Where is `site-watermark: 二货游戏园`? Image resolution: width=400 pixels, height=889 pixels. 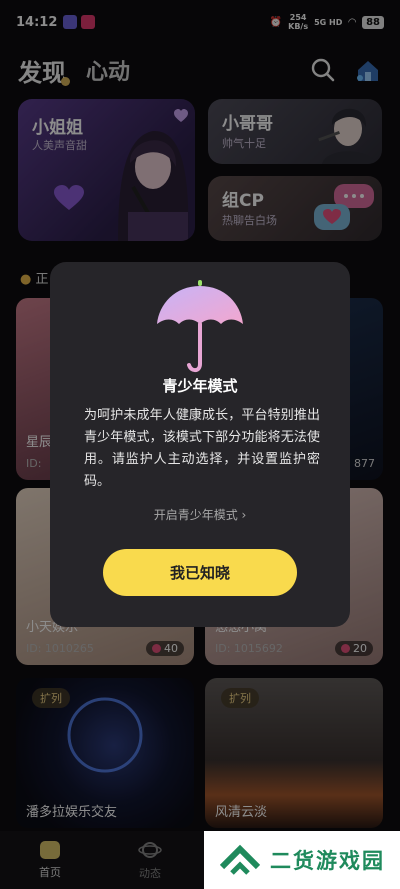 site-watermark: 二货游戏园 is located at coordinates (302, 860).